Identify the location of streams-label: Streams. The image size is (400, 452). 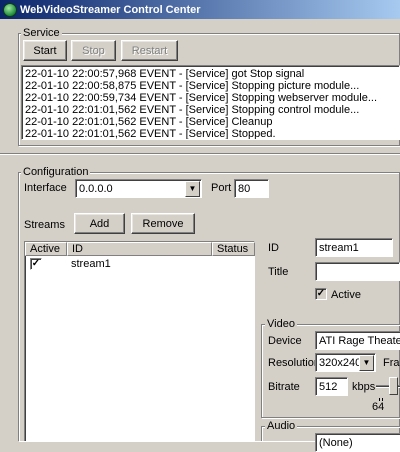
(44, 225).